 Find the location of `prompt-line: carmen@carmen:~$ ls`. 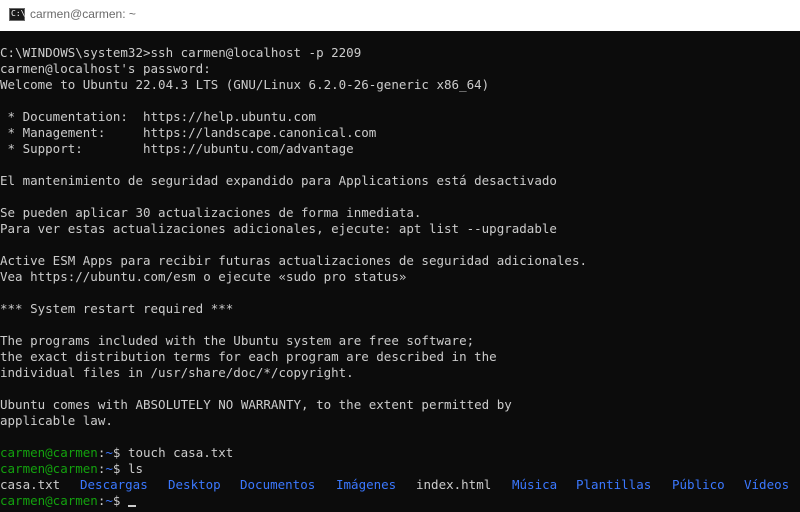

prompt-line: carmen@carmen:~$ ls is located at coordinates (71, 469).